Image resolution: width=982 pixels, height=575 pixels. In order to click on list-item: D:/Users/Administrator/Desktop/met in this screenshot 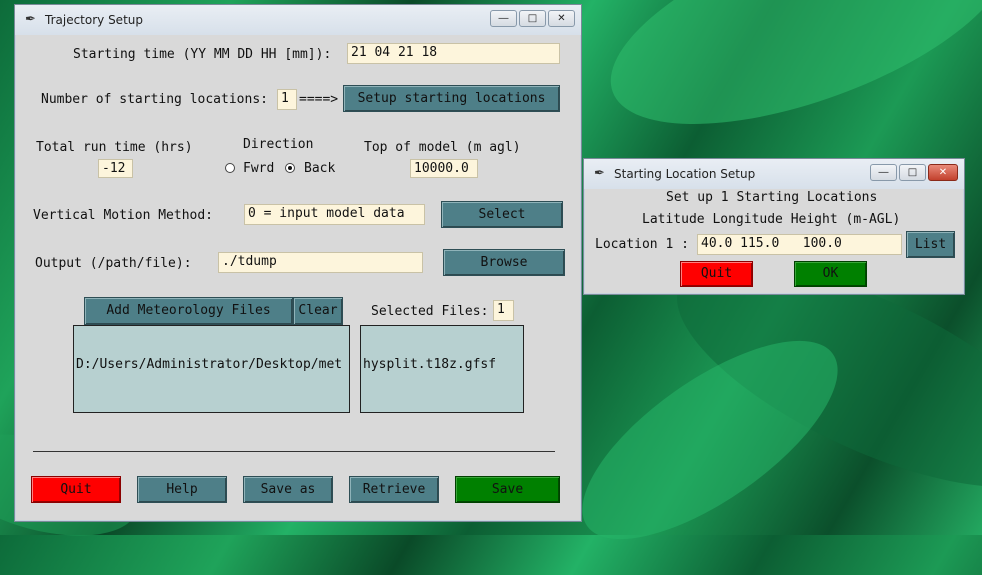, I will do `click(211, 364)`.